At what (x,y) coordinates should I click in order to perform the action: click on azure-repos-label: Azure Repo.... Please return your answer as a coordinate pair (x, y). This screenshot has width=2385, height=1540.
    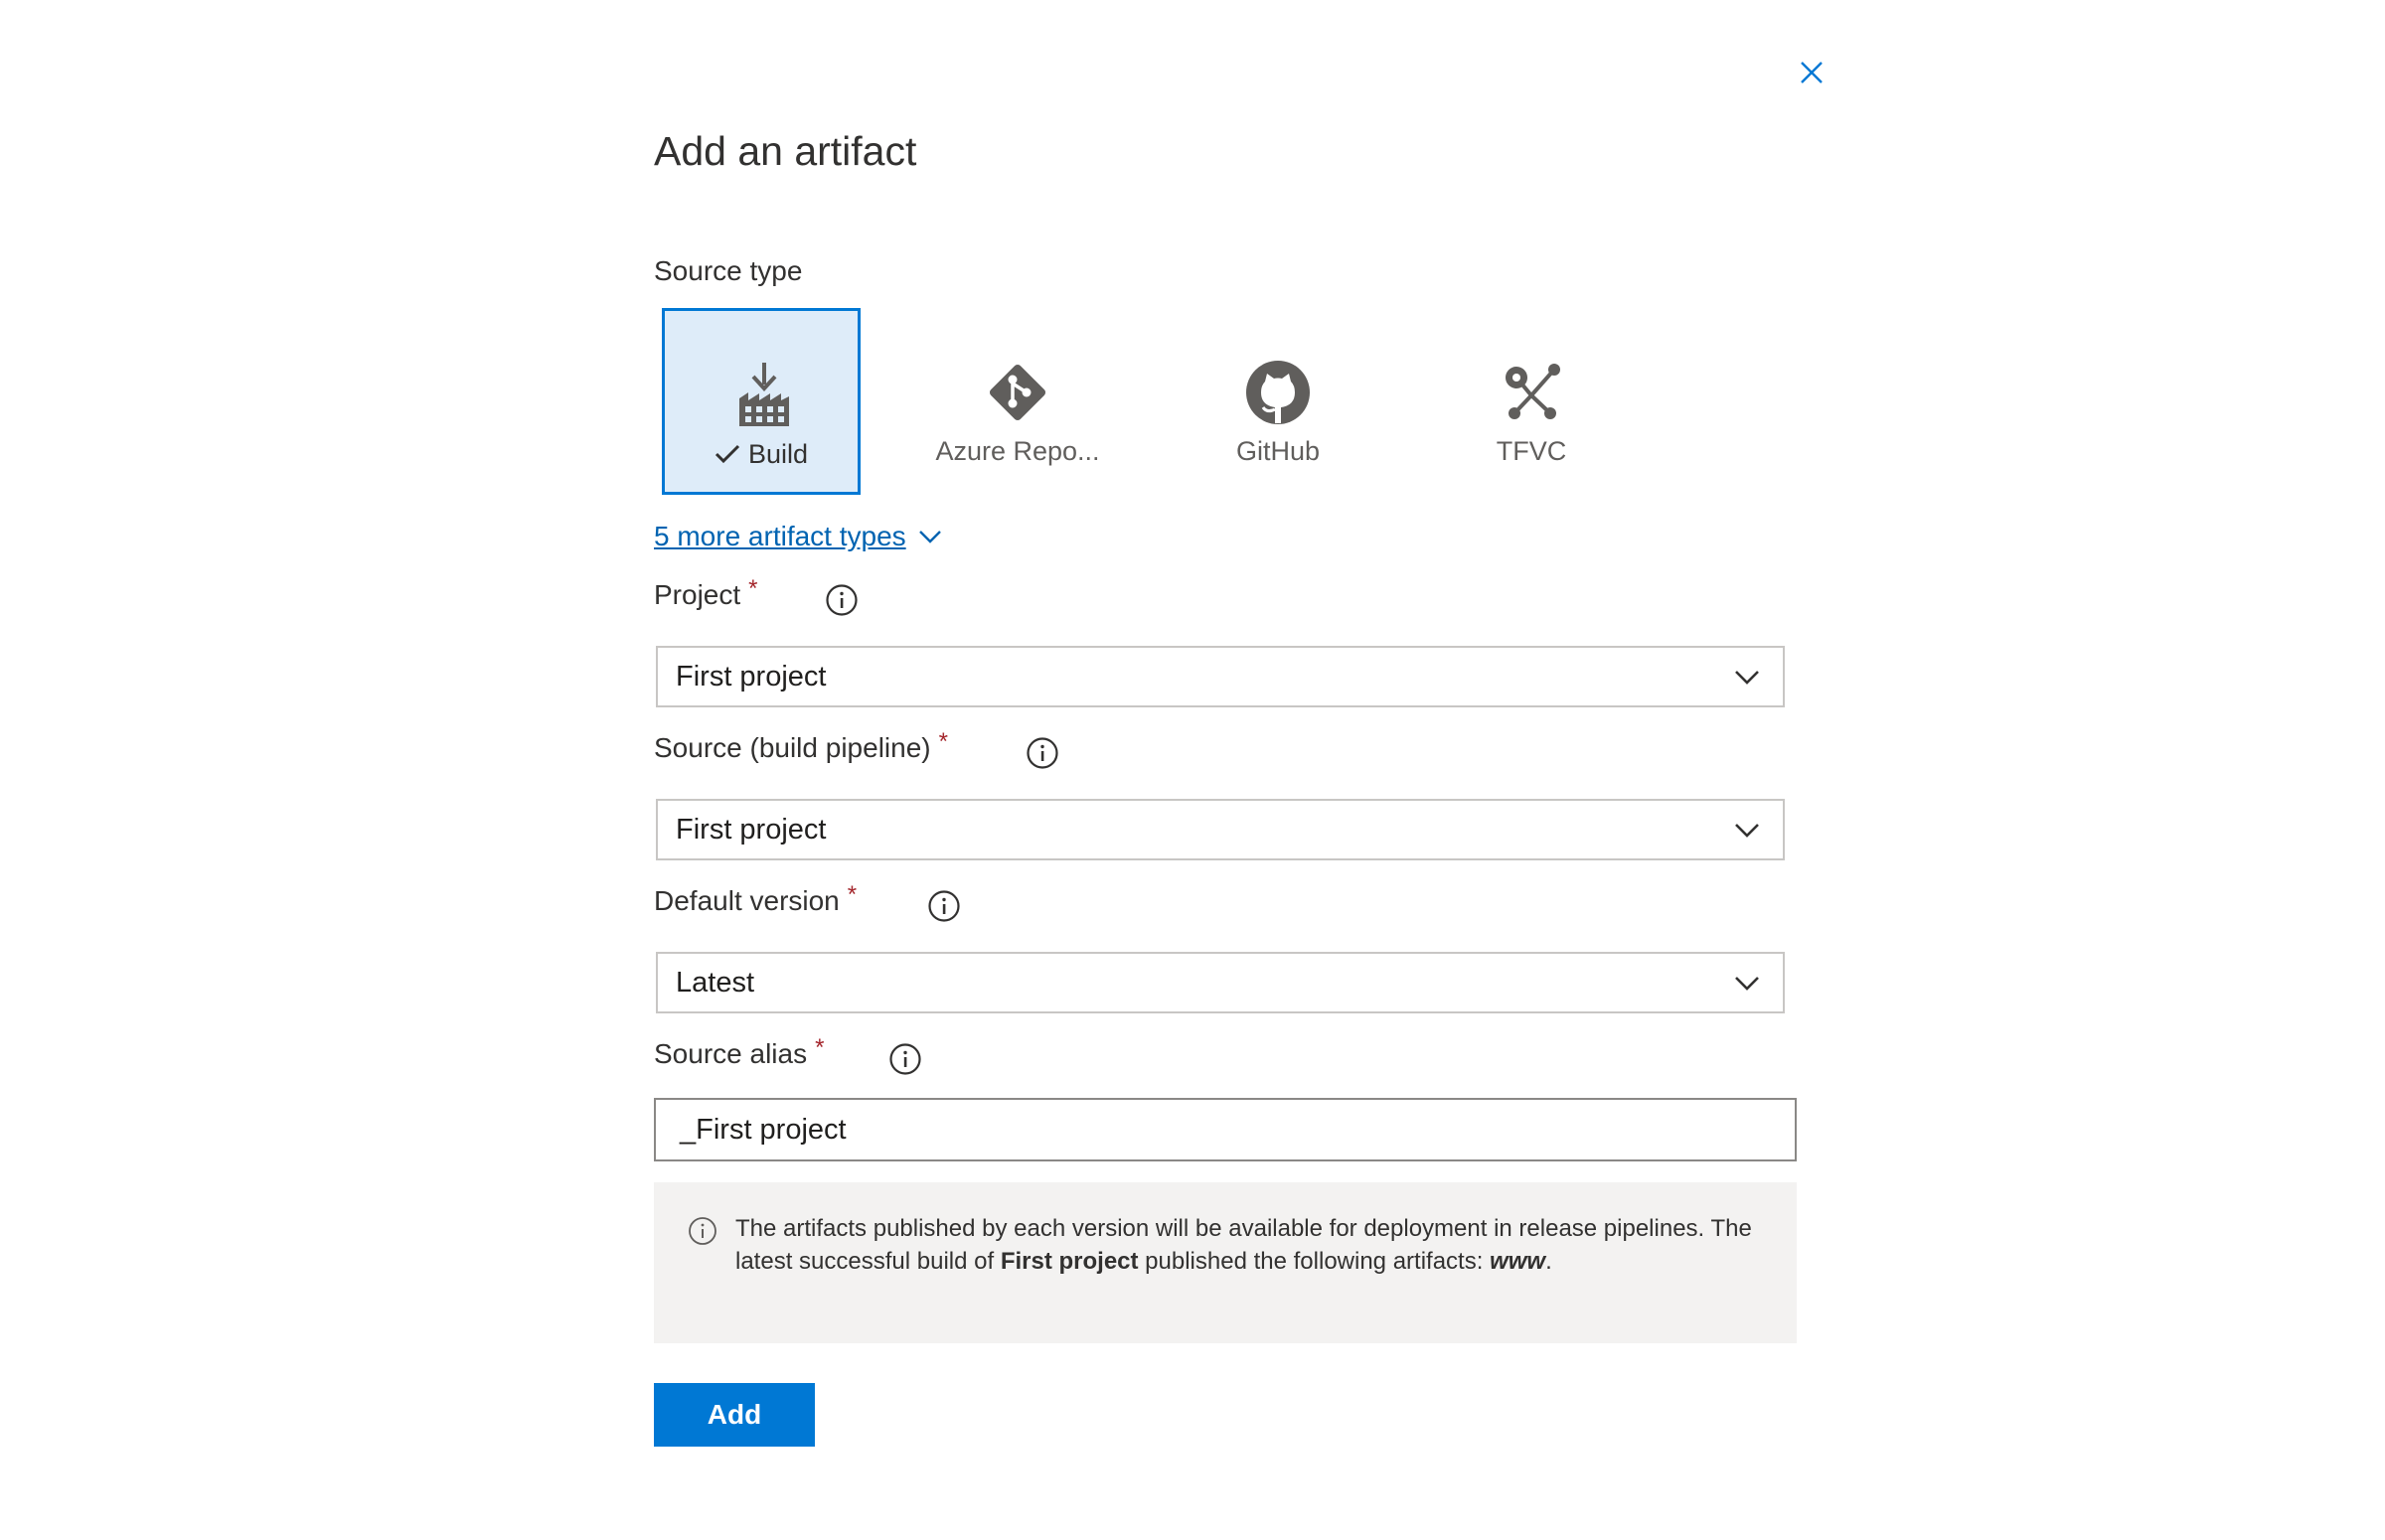
    Looking at the image, I should click on (1017, 451).